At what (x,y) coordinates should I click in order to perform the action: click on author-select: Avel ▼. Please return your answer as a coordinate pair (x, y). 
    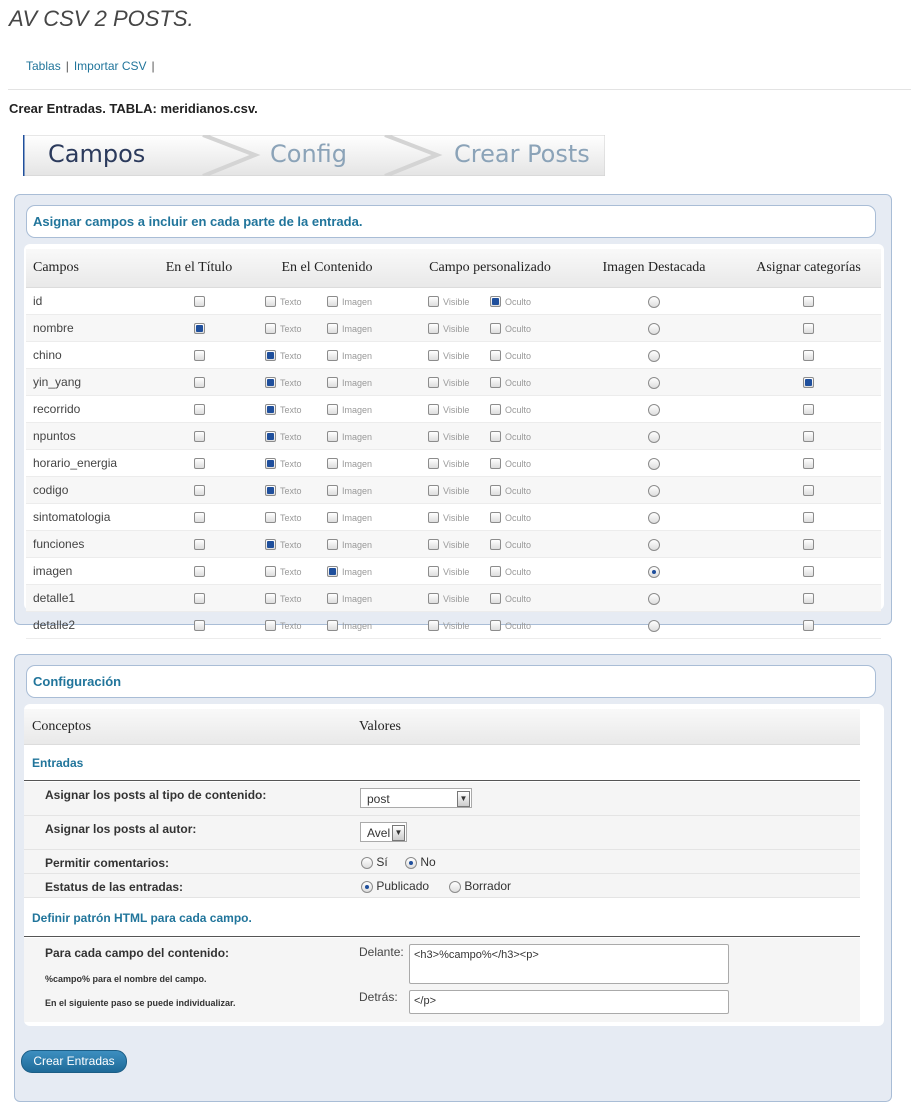
    Looking at the image, I should click on (383, 832).